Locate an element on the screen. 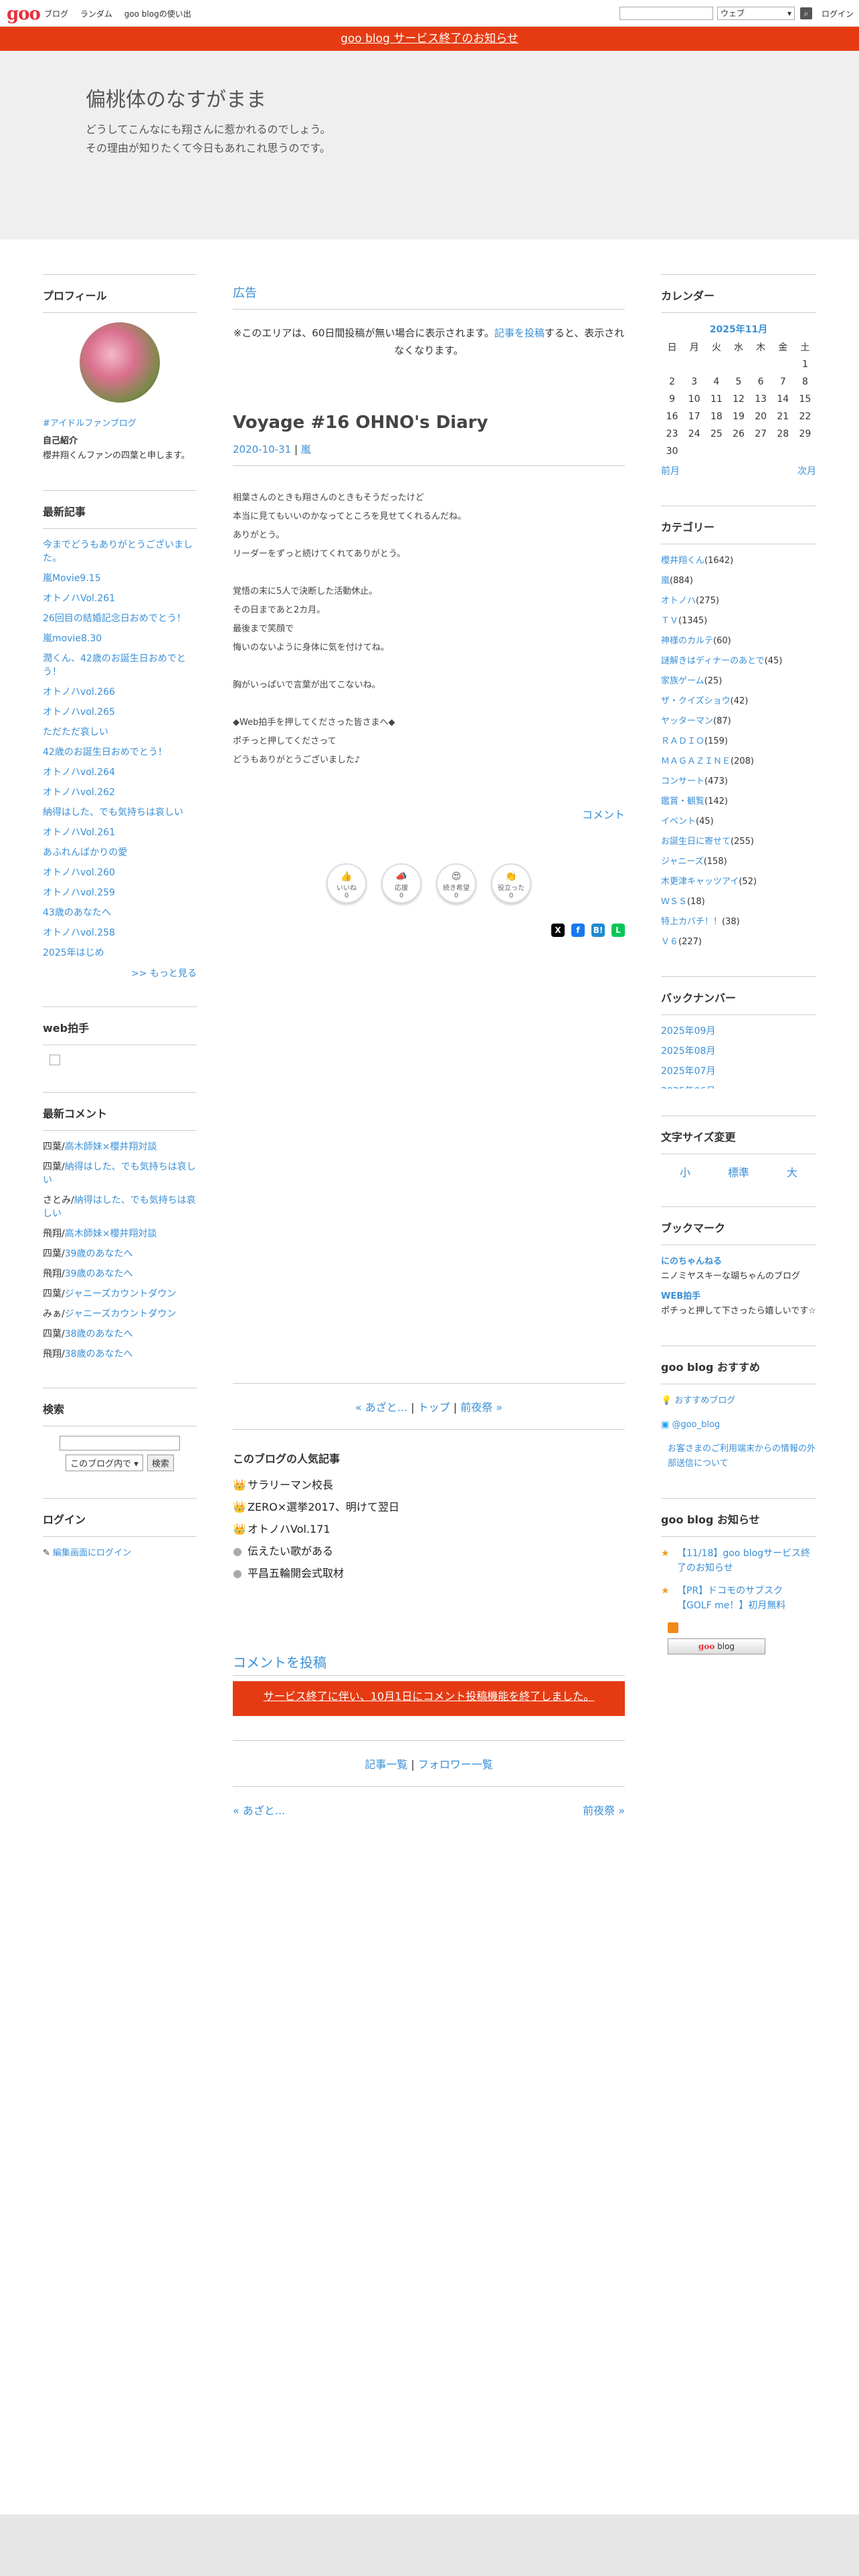 This screenshot has width=859, height=2576. backnumber-link: 2025年06月 is located at coordinates (738, 1087).